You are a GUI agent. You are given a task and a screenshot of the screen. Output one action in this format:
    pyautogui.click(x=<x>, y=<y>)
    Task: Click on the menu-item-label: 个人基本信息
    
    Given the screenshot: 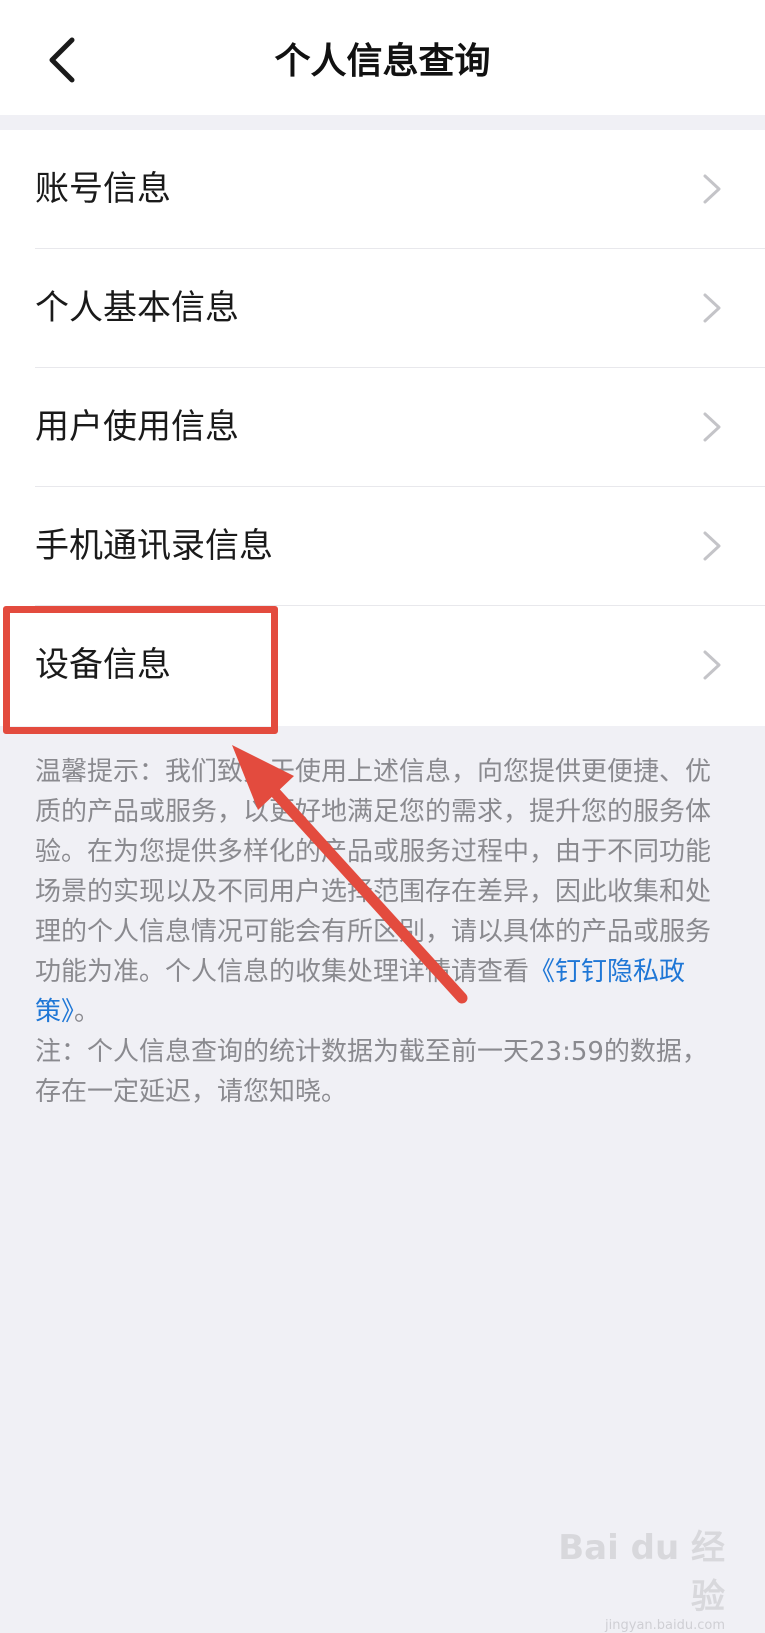 What is the action you would take?
    pyautogui.click(x=137, y=308)
    